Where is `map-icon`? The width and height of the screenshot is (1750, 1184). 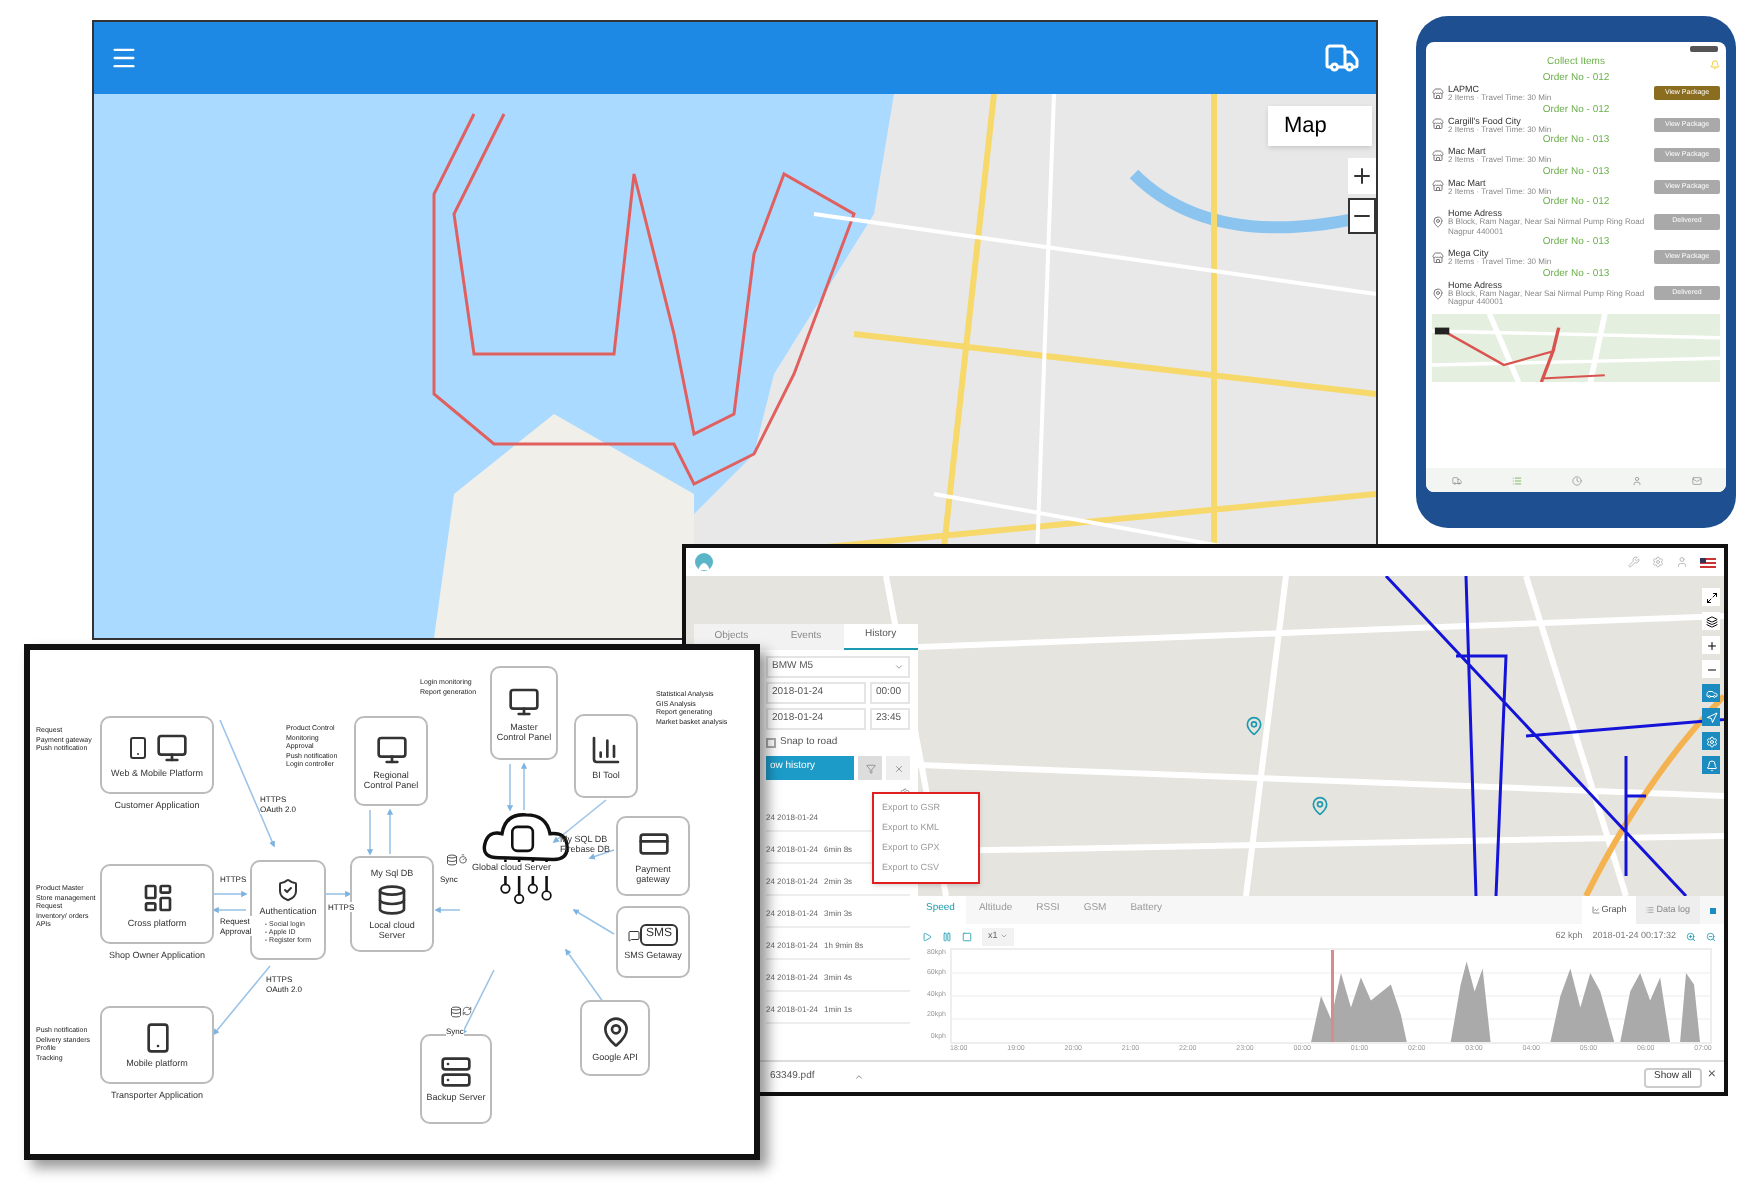
map-icon is located at coordinates (615, 1031).